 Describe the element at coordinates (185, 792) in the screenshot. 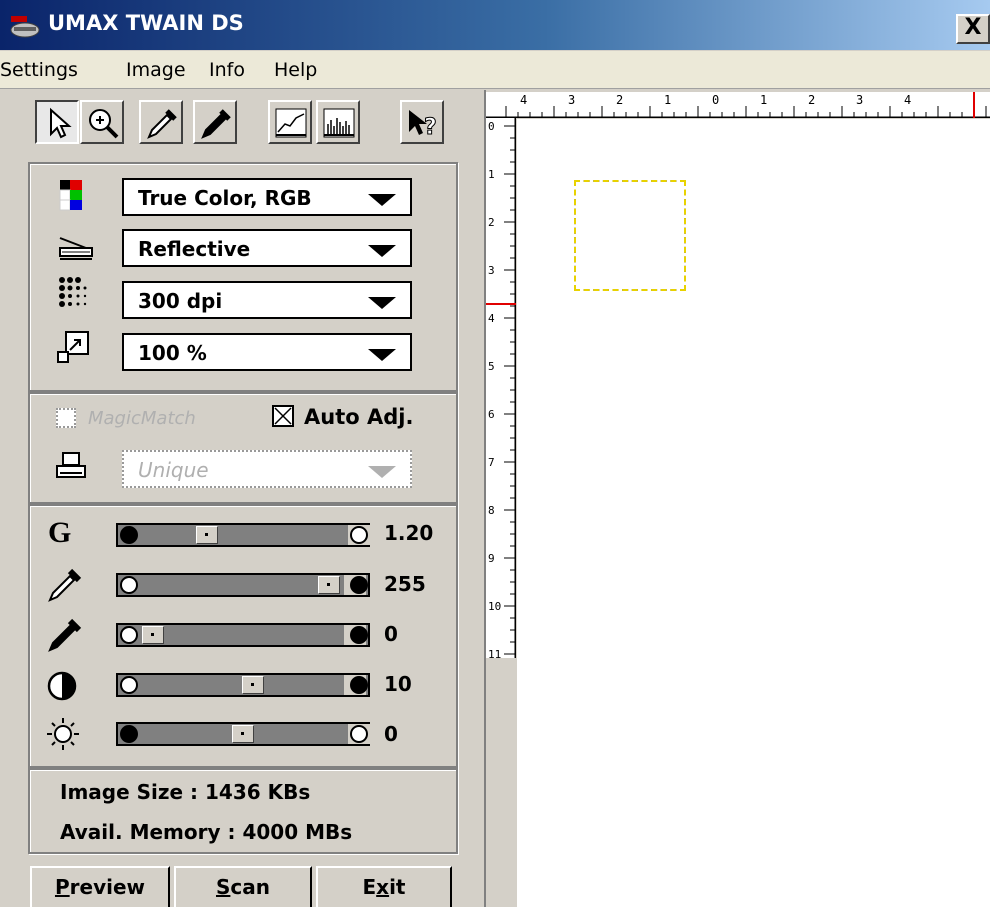

I see `image-size-text: Image Size : 1436 KBs` at that location.